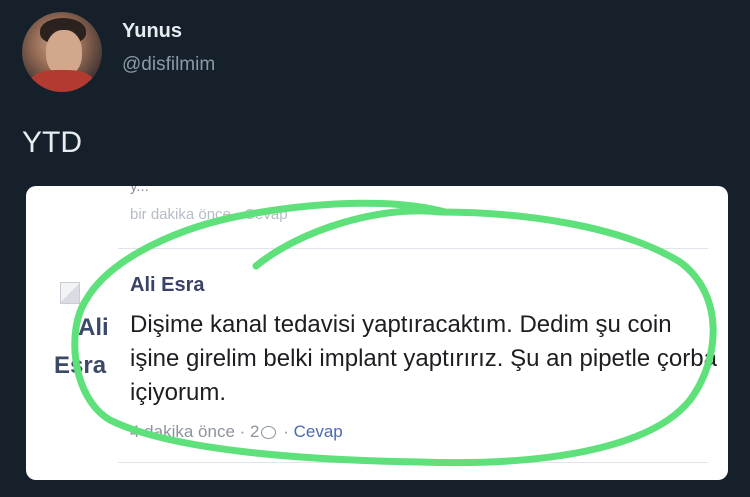  Describe the element at coordinates (62, 52) in the screenshot. I see `avatar` at that location.